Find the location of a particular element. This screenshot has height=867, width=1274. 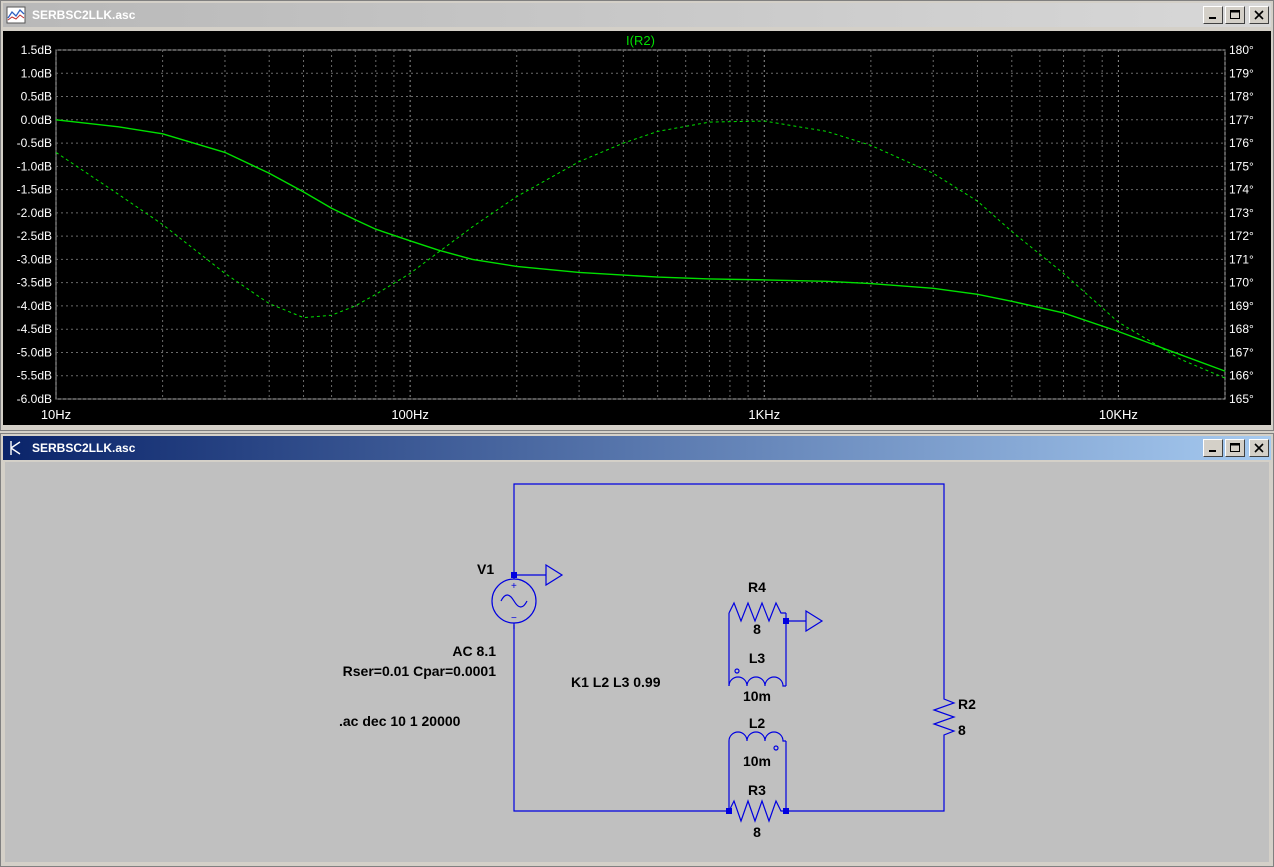

waveform-app-icon is located at coordinates (16, 15).